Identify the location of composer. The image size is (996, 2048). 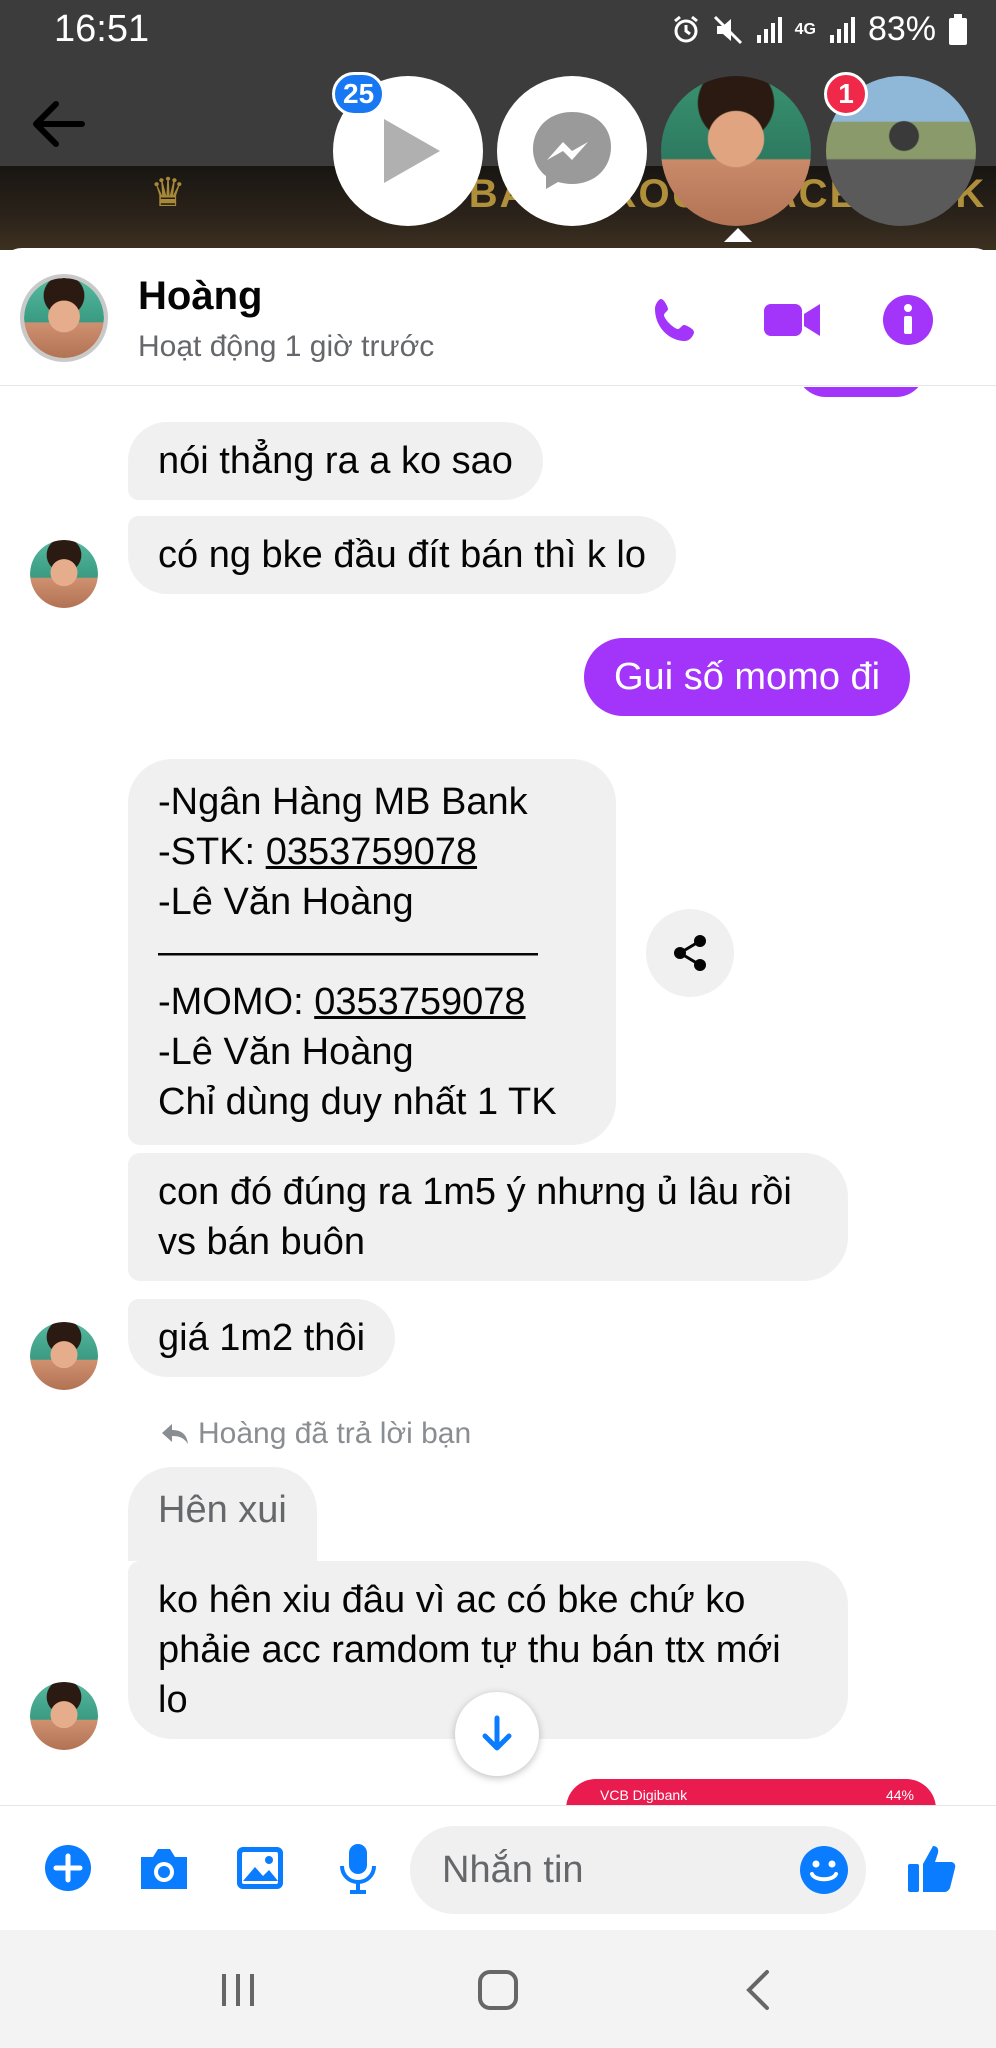
(498, 1867).